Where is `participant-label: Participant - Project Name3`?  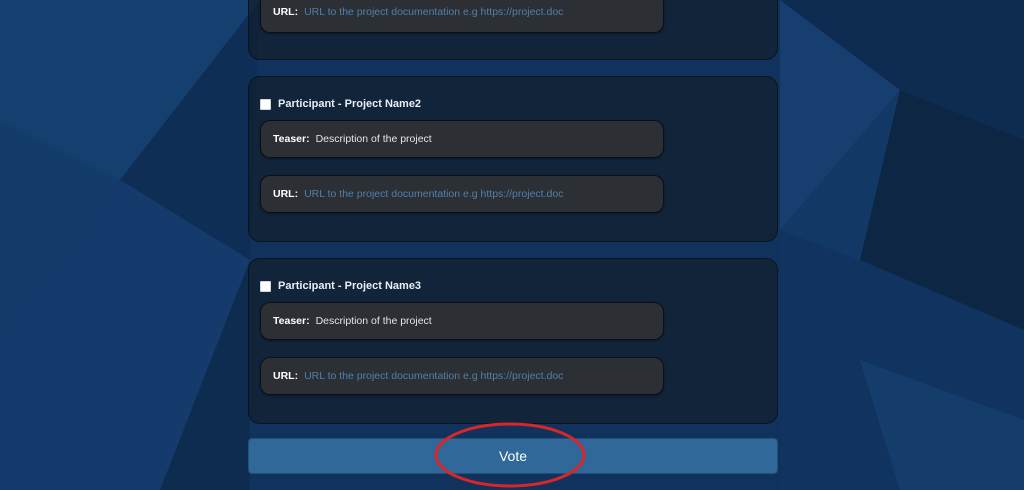 participant-label: Participant - Project Name3 is located at coordinates (350, 286).